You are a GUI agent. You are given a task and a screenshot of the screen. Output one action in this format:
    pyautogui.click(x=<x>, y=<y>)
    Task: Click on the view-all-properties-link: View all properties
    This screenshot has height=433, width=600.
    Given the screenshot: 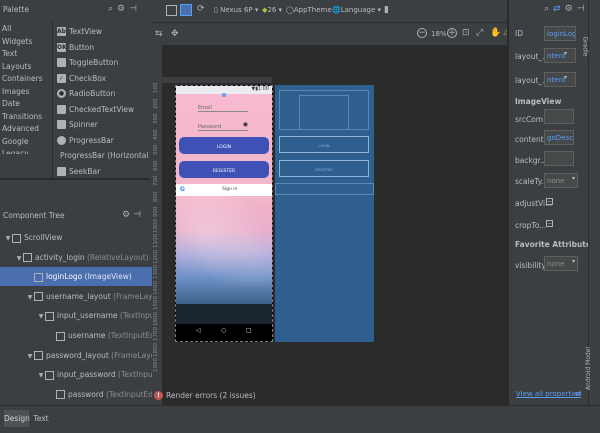 What is the action you would take?
    pyautogui.click(x=548, y=394)
    